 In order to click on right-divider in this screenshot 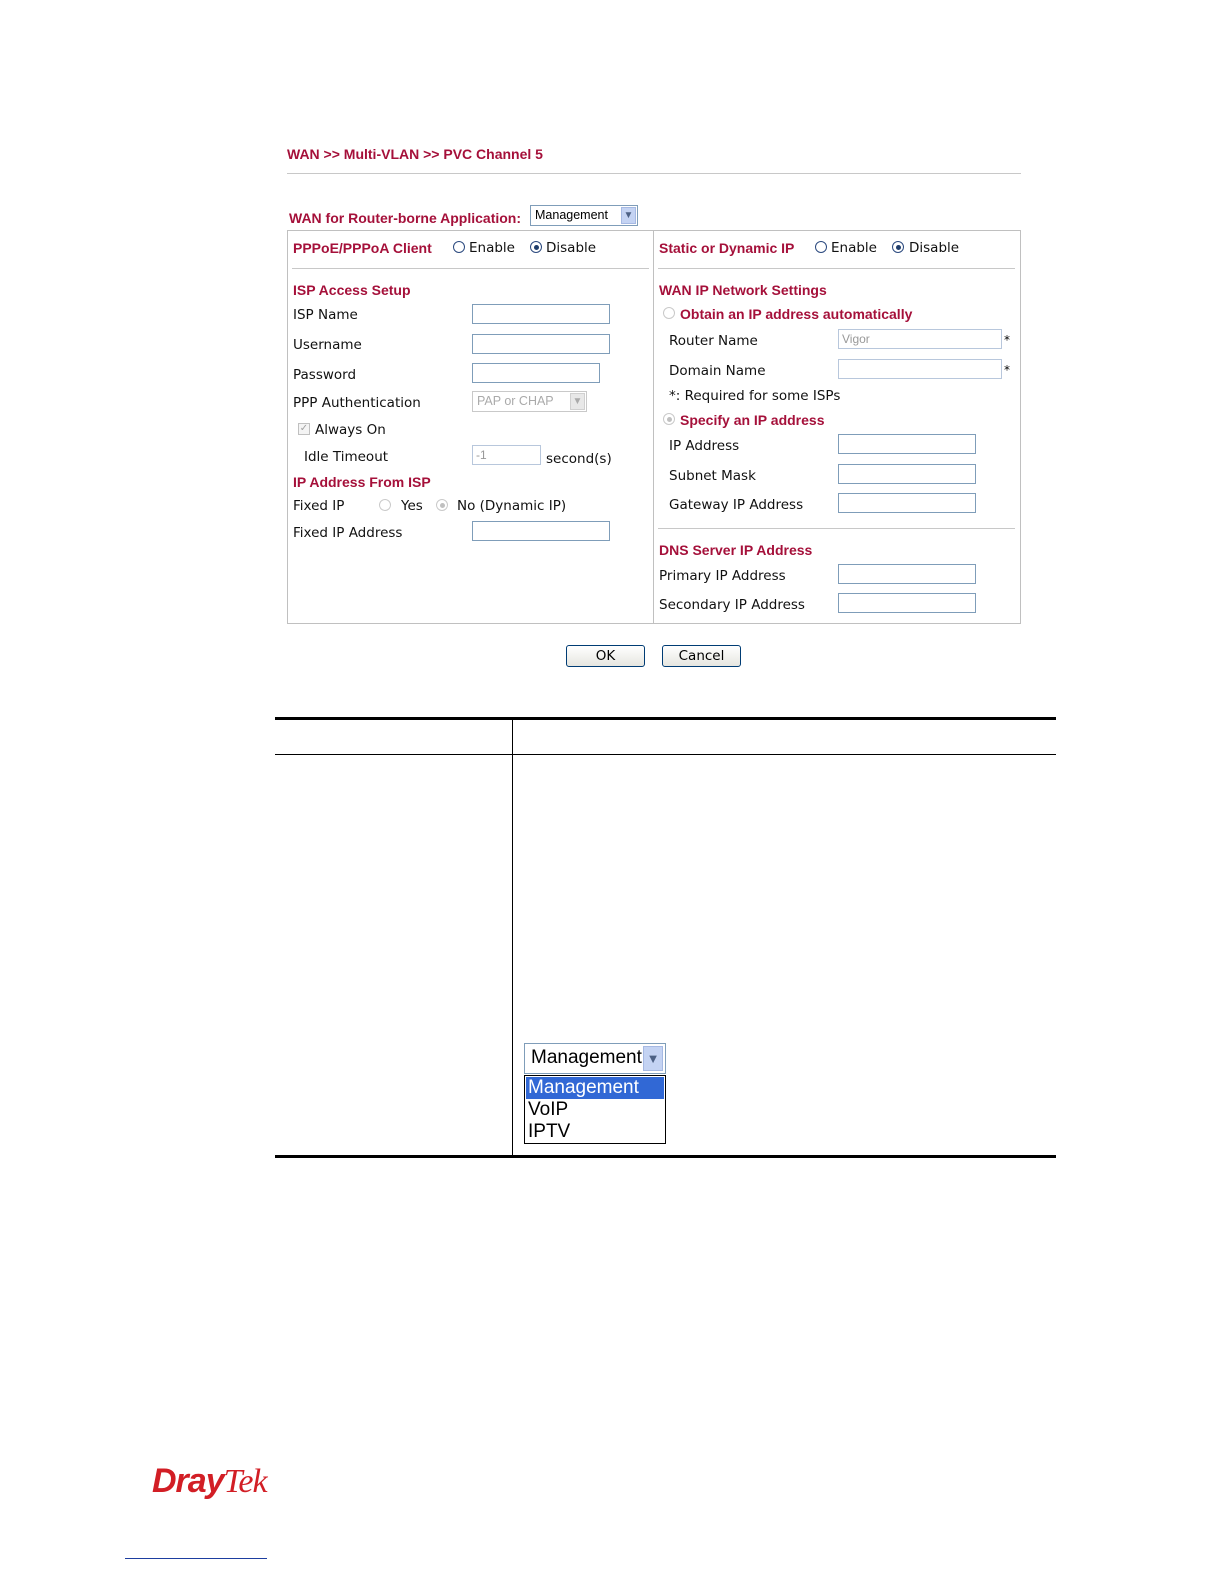, I will do `click(836, 268)`.